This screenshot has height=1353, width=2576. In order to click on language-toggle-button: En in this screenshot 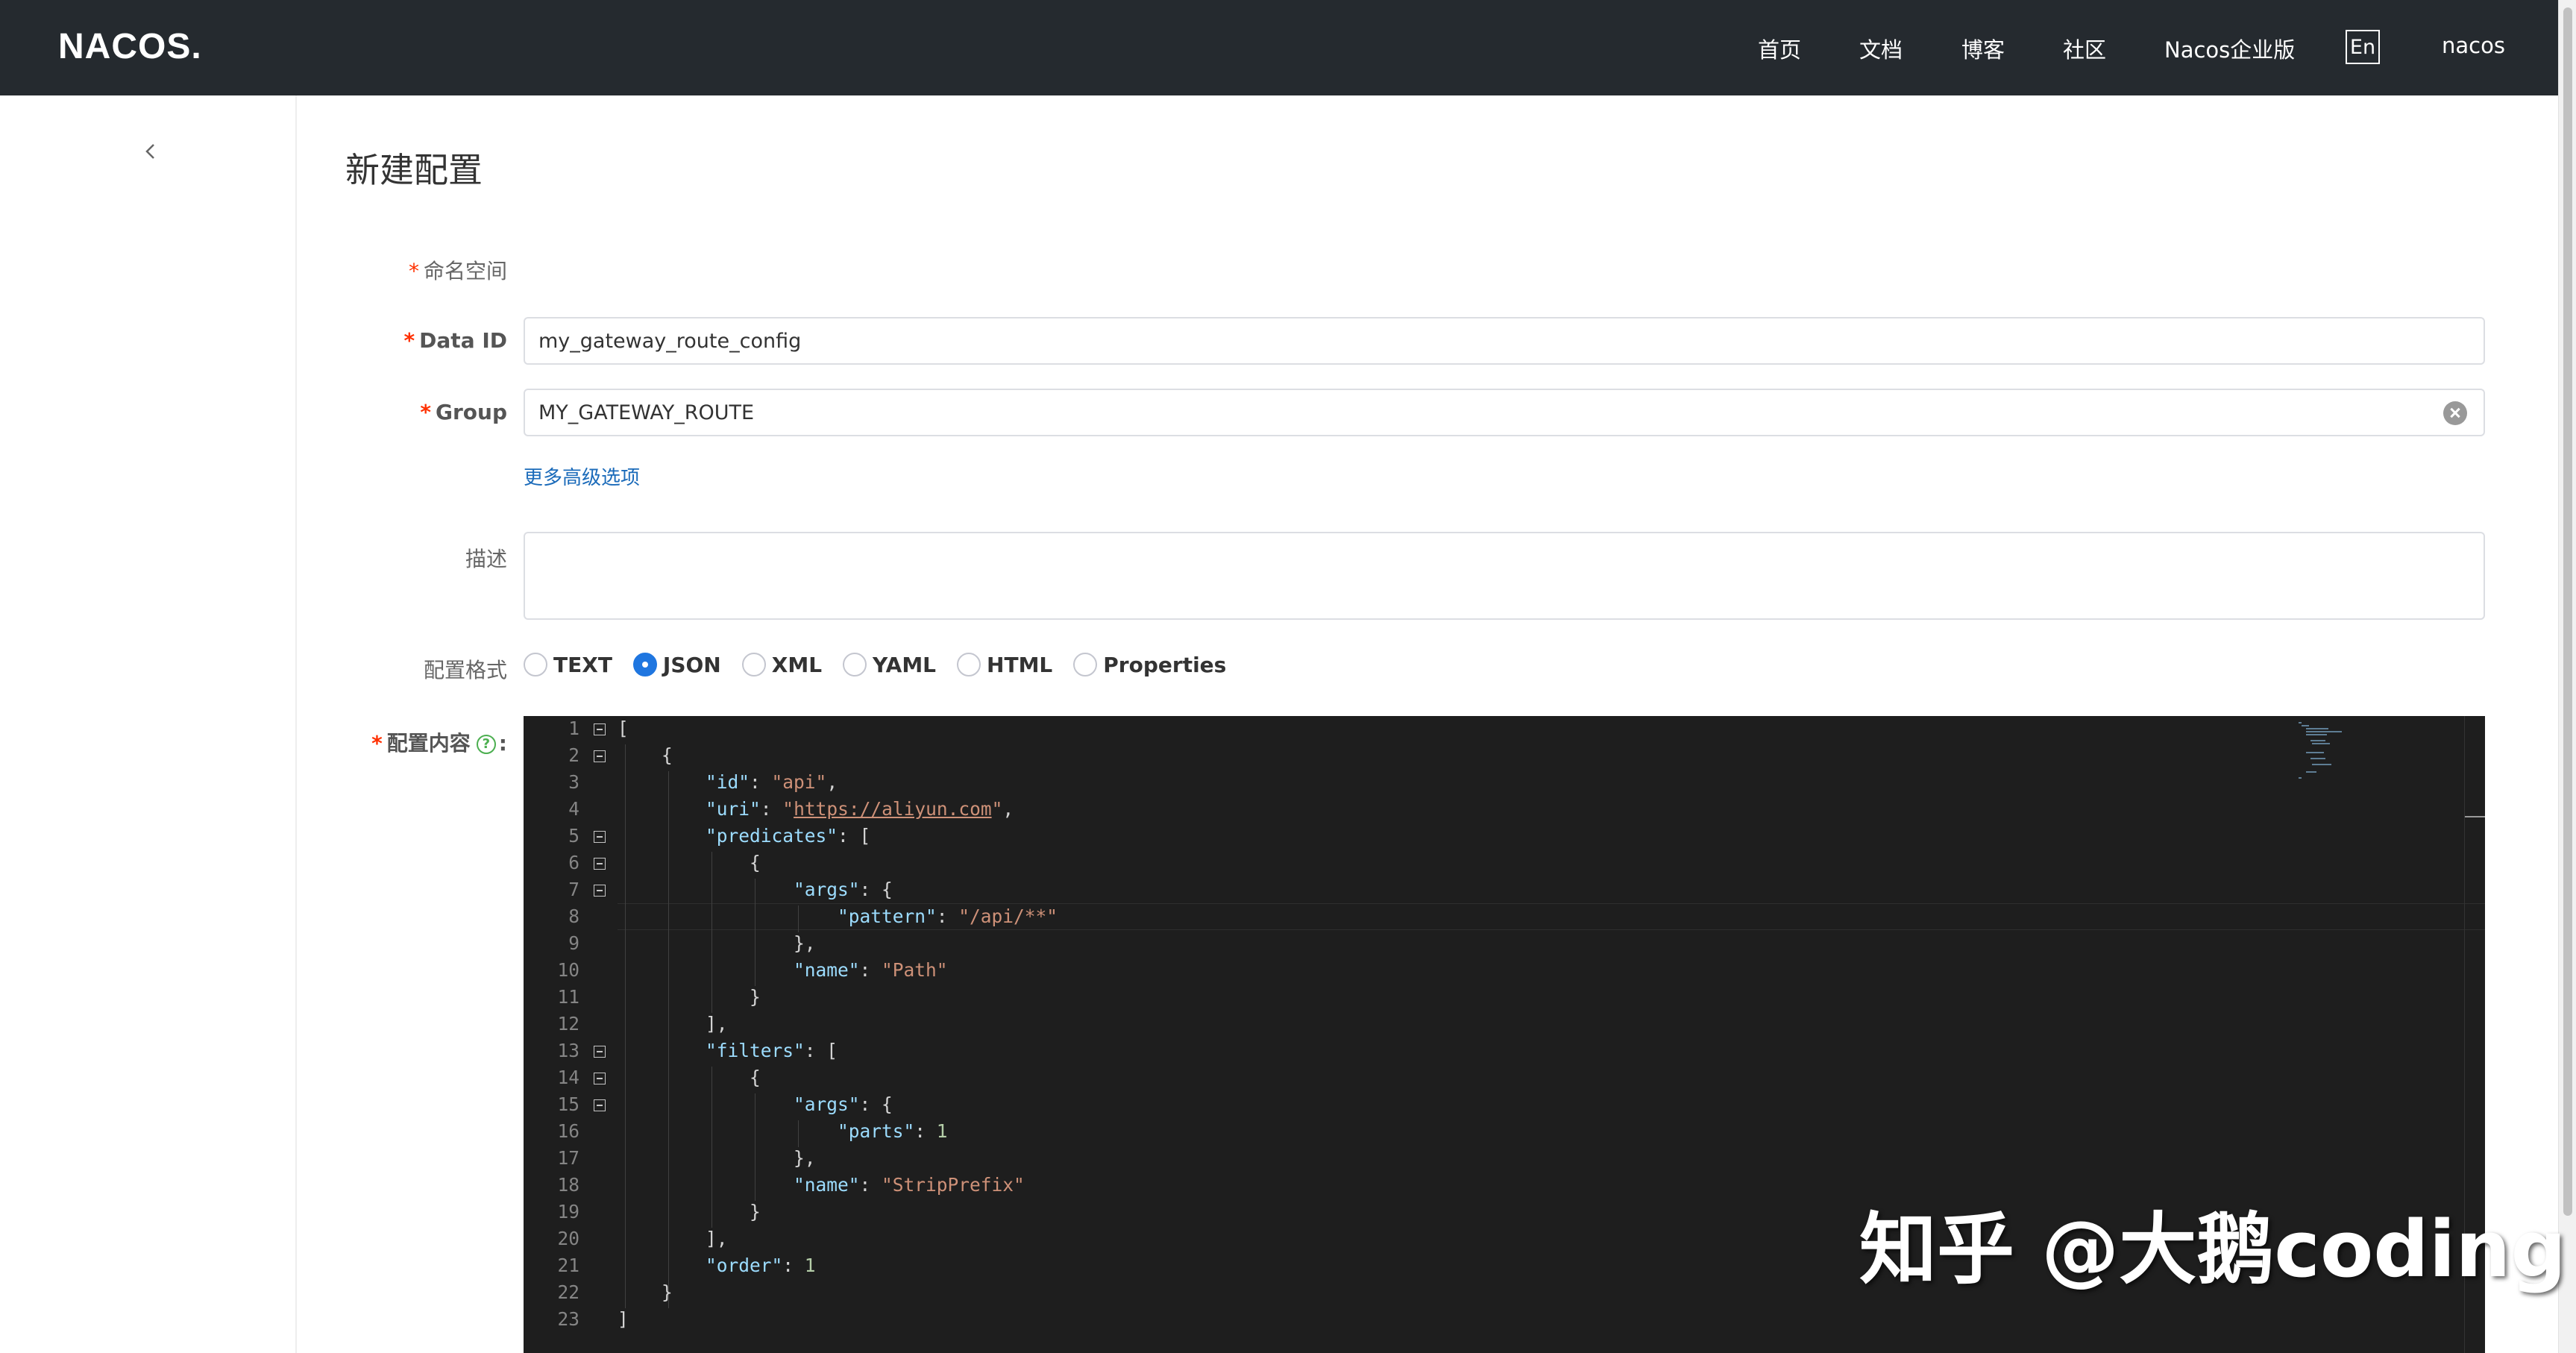, I will do `click(2363, 47)`.